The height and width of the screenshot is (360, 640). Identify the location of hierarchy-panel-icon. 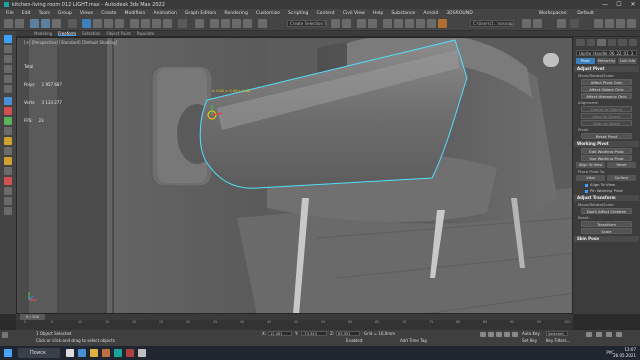
(8, 59).